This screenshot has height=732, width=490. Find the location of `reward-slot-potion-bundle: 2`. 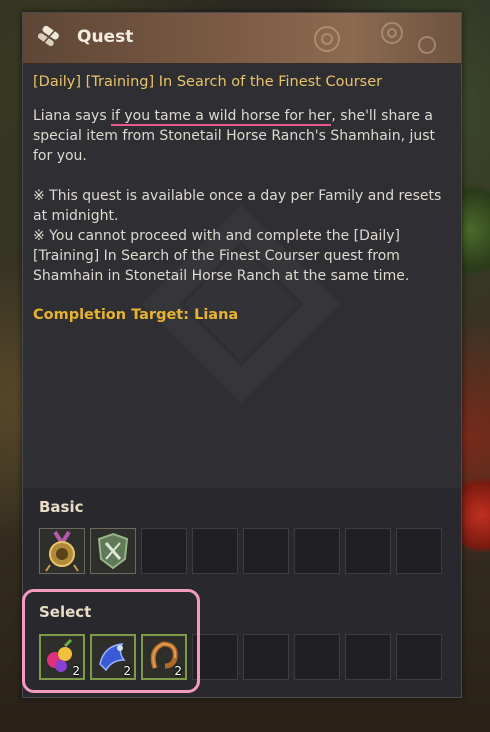

reward-slot-potion-bundle: 2 is located at coordinates (62, 657).